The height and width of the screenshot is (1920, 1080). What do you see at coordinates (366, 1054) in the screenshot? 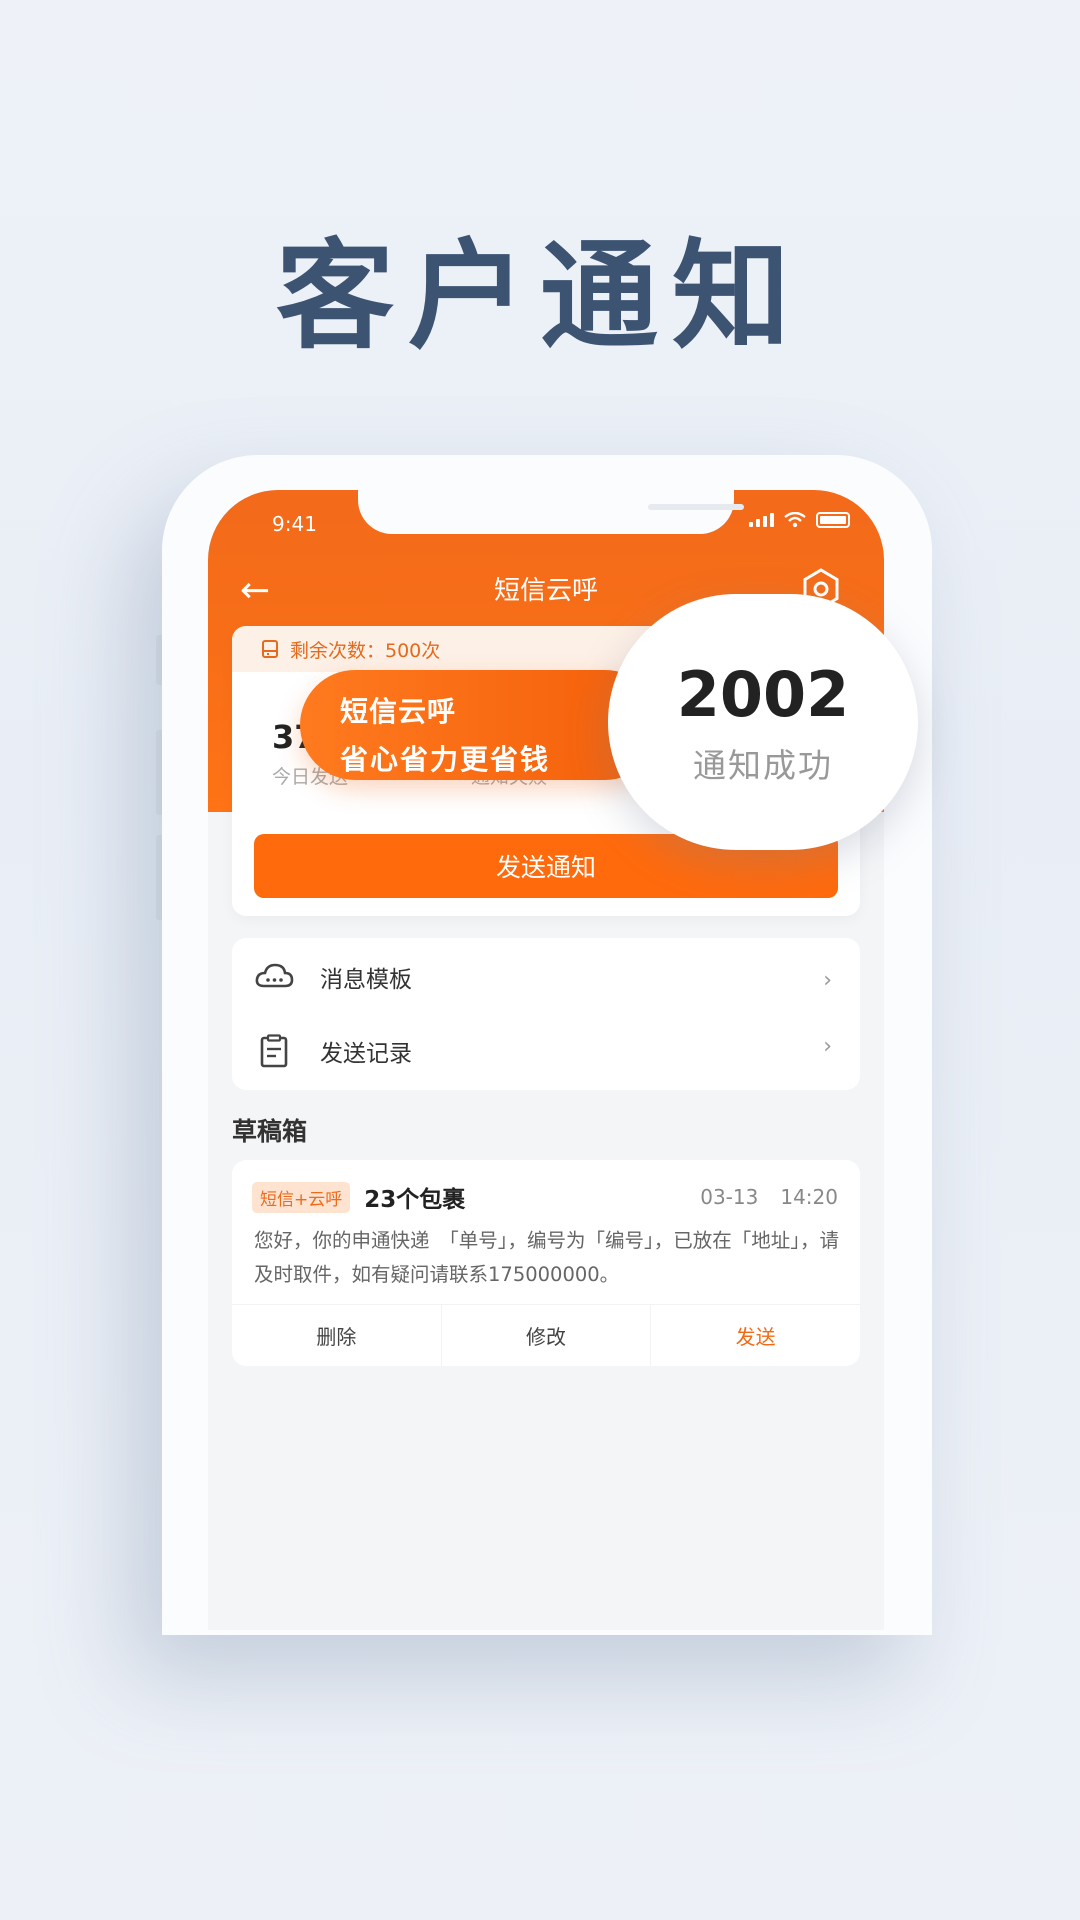
I see `menu-item-label: 发送记录` at bounding box center [366, 1054].